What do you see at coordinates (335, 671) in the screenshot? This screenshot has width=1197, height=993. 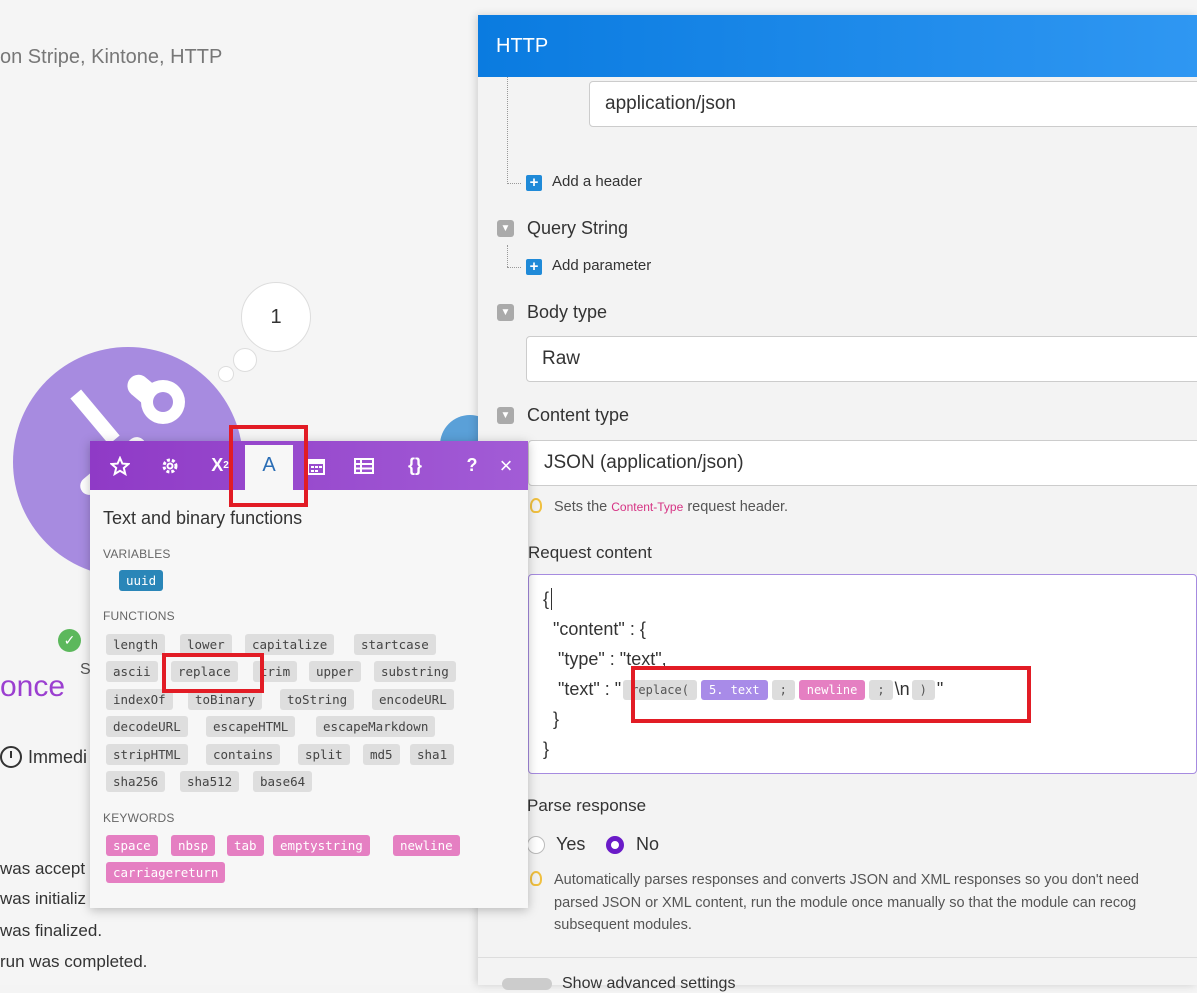 I see `function-upper: upper` at bounding box center [335, 671].